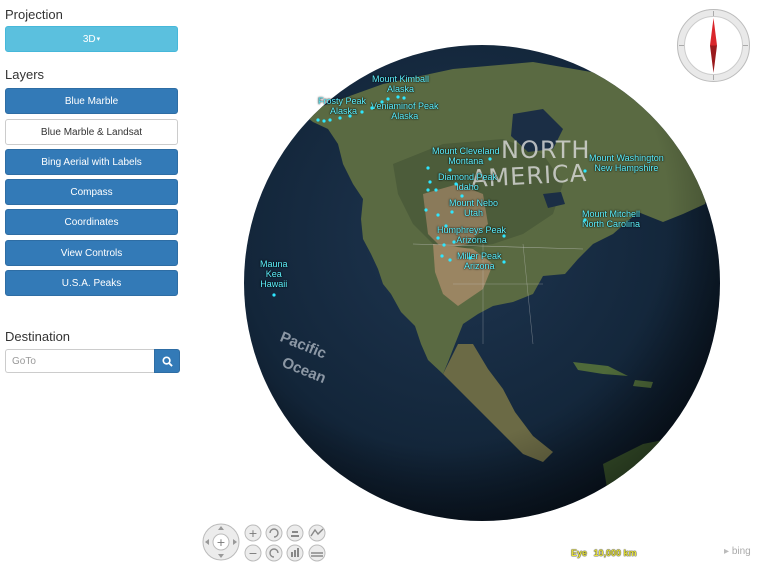 Image resolution: width=773 pixels, height=569 pixels. I want to click on peak-label-mauna-kea: Mauna Kea Hawaii, so click(274, 274).